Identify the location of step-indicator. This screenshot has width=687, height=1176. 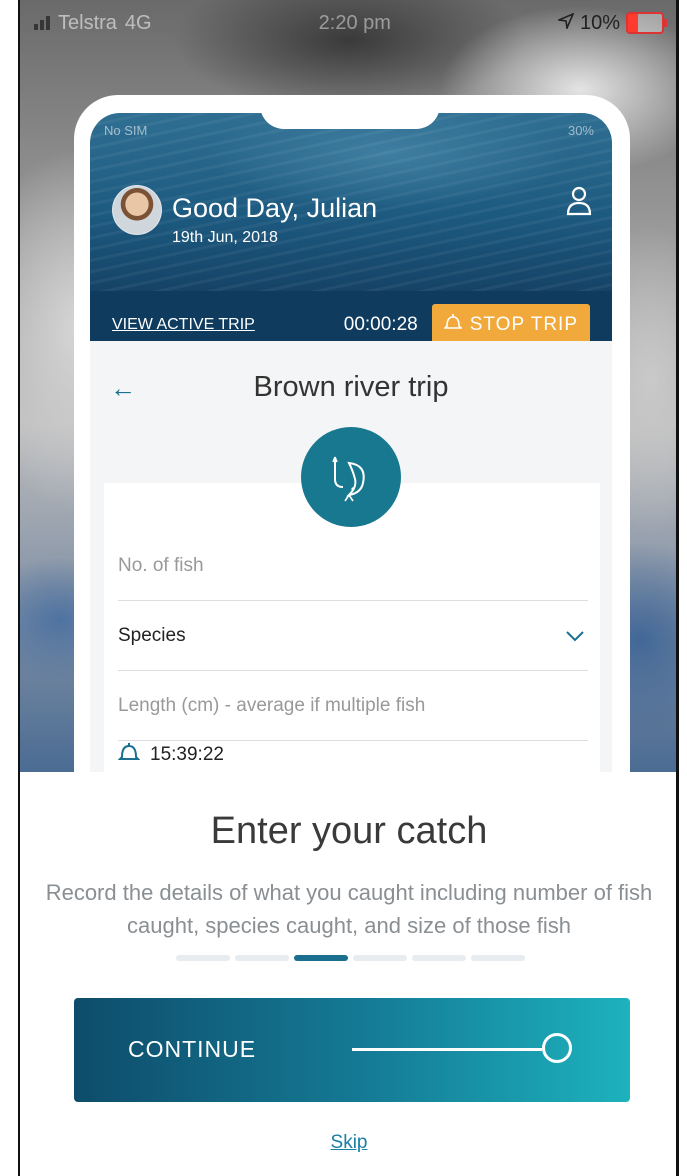
(350, 958).